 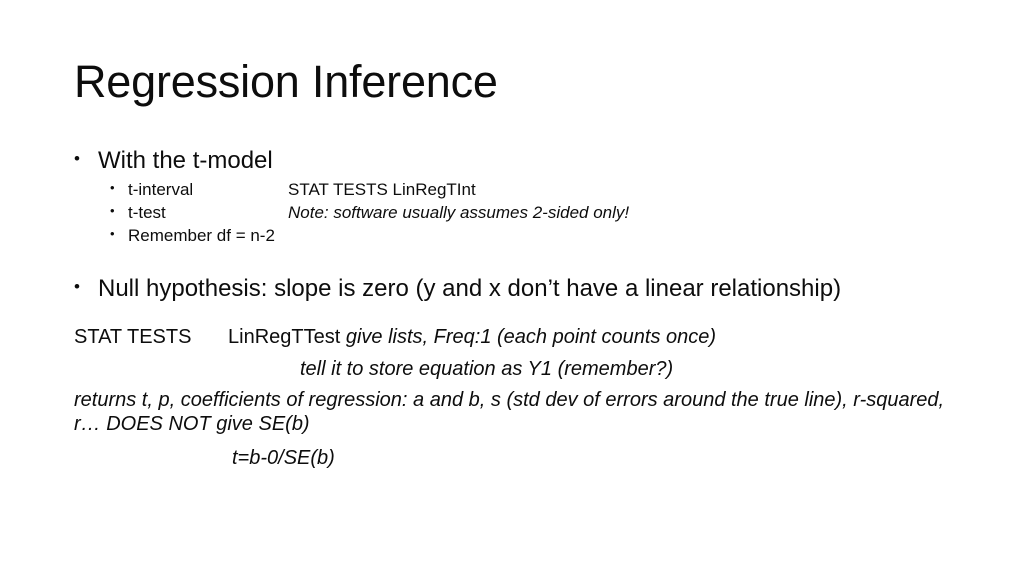 What do you see at coordinates (382, 189) in the screenshot?
I see `list-item-detail: STAT TESTS LinRegTInt` at bounding box center [382, 189].